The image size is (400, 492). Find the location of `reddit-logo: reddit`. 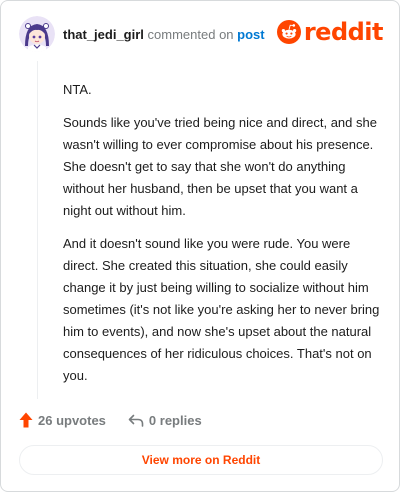

reddit-logo: reddit is located at coordinates (330, 32).